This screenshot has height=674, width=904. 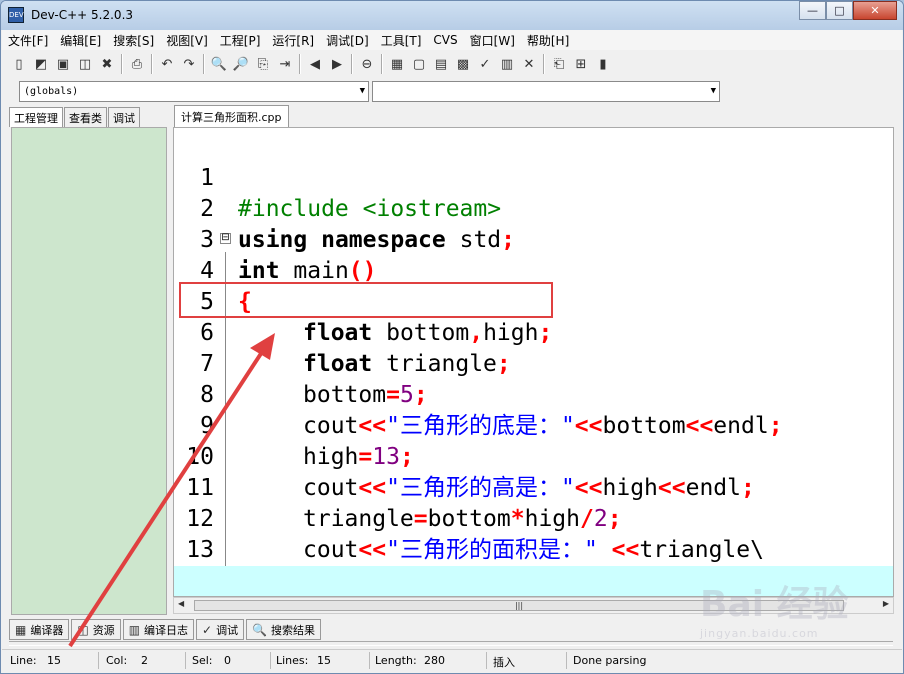 I want to click on watermark-logo: Bai 经验, so click(x=774, y=604).